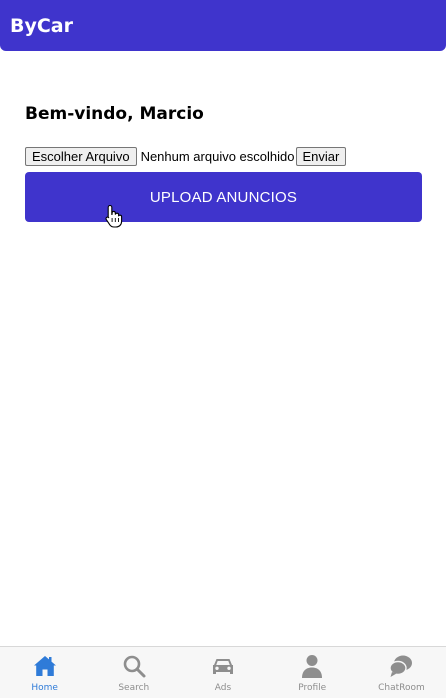  I want to click on choose-file-button: Escolher Arquivo, so click(81, 156).